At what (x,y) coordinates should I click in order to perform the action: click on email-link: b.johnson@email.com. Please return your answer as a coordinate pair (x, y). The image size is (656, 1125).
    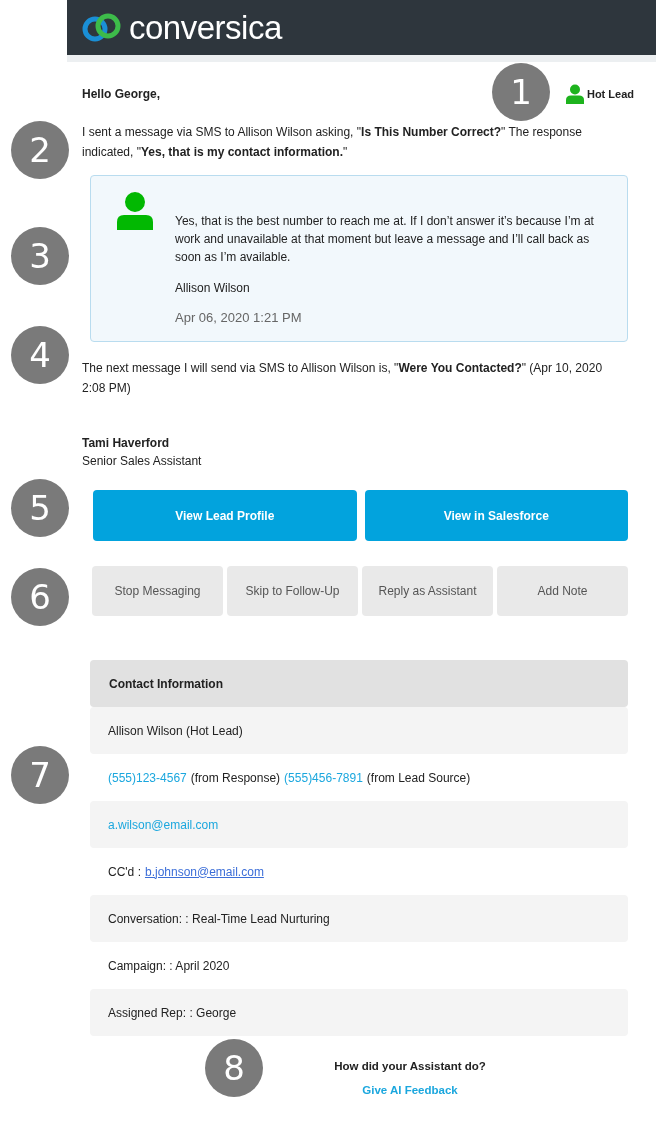
    Looking at the image, I should click on (204, 871).